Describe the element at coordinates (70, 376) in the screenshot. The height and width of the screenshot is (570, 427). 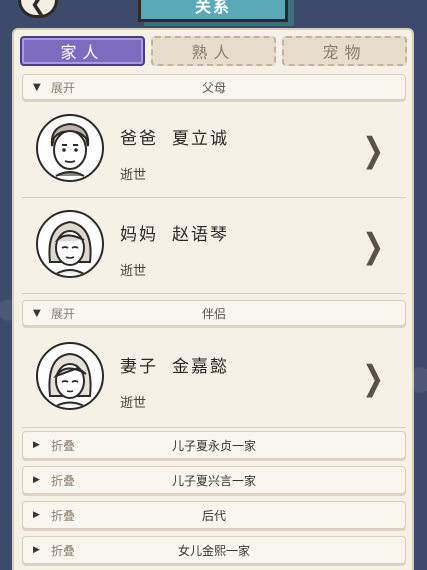
I see `avatar-wife` at that location.